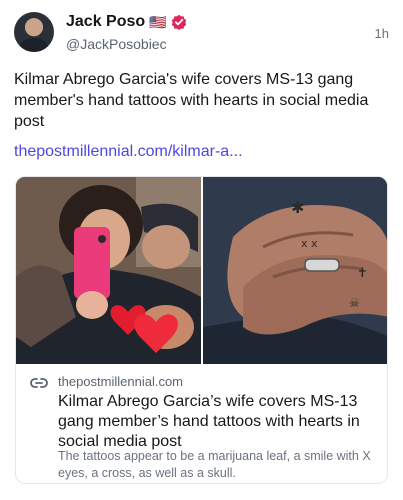 The width and height of the screenshot is (403, 500). I want to click on us-flag-icon: 🇺🇸, so click(158, 22).